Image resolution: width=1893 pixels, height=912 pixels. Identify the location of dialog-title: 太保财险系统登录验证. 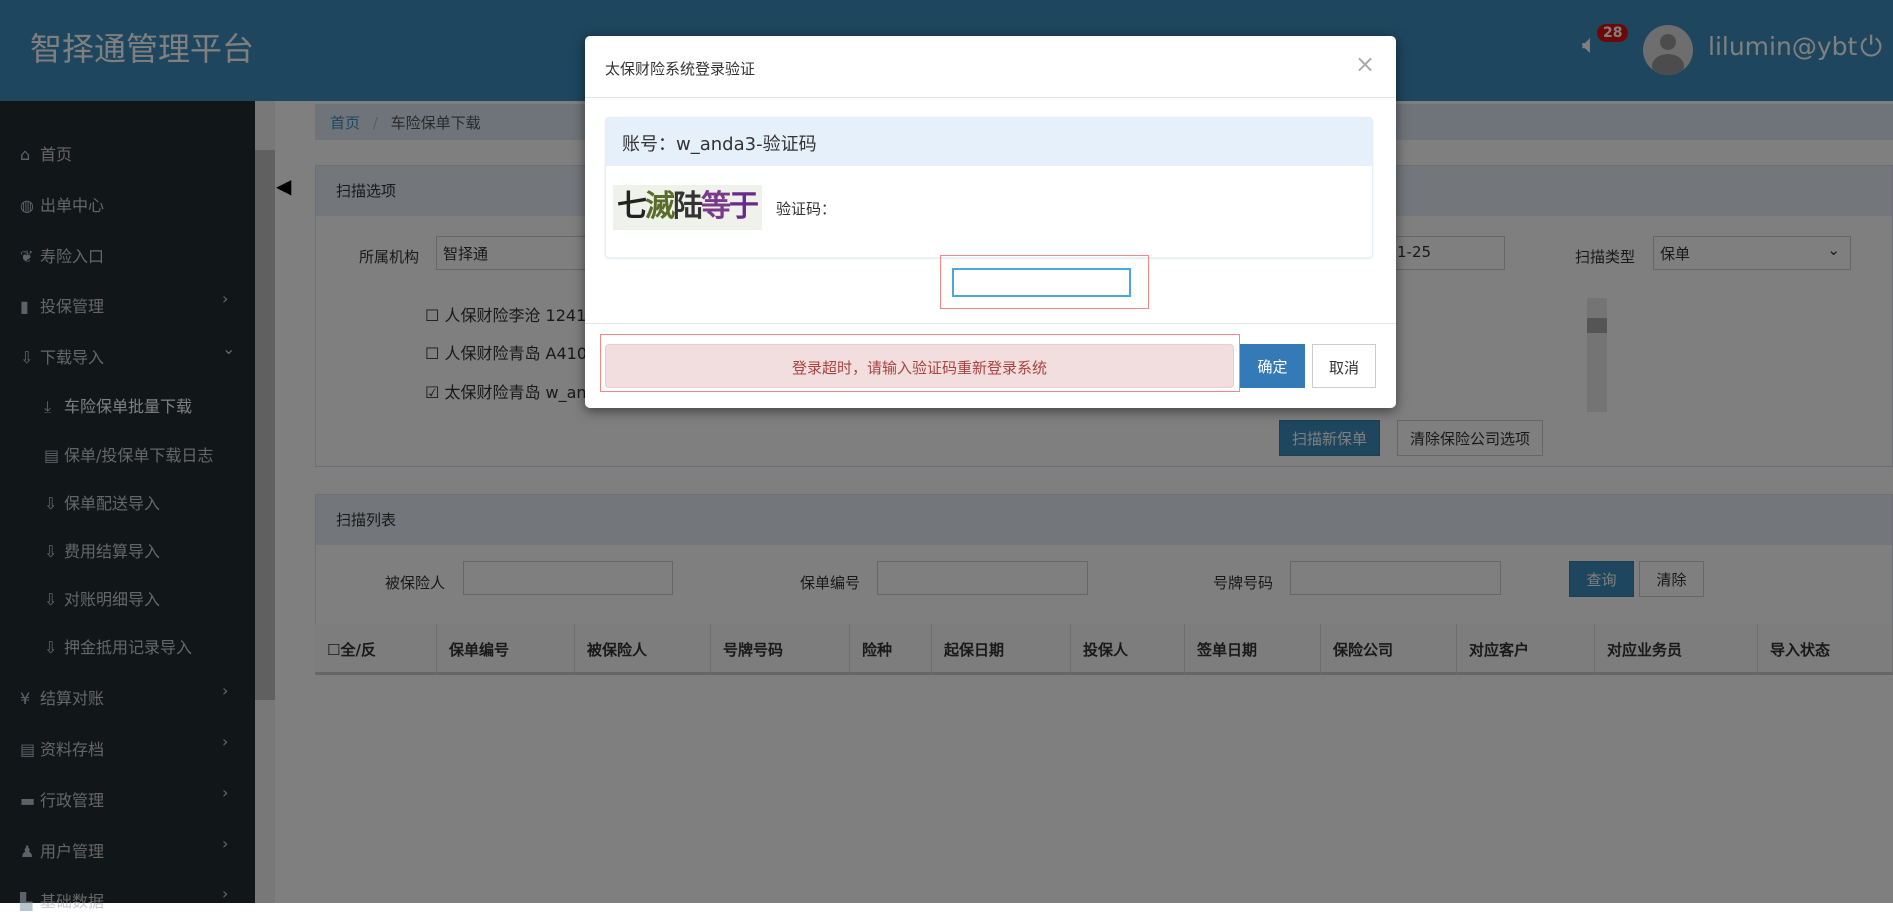
(680, 69).